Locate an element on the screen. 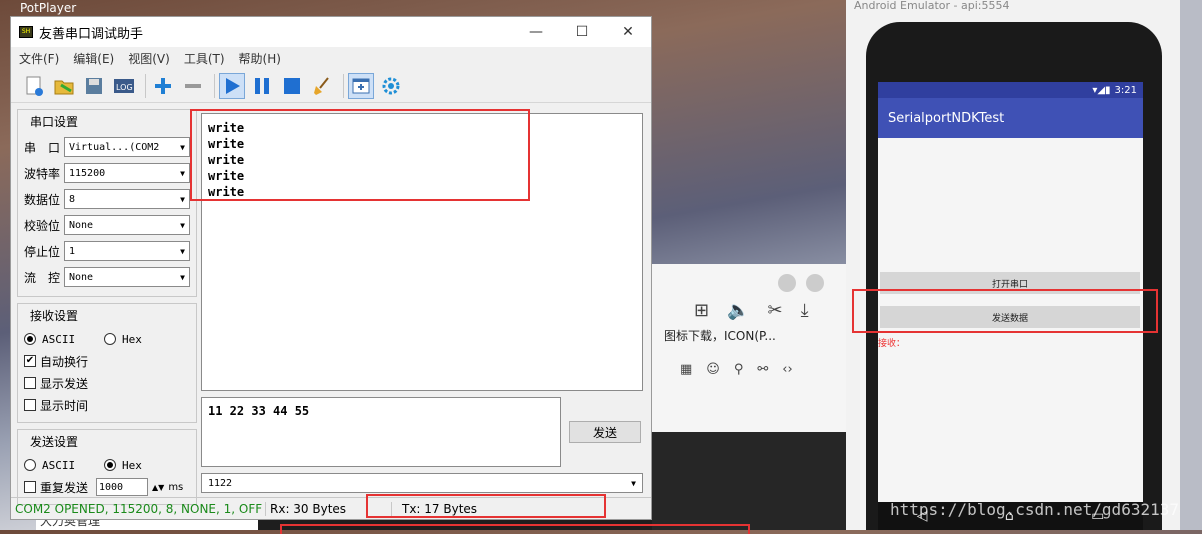  flow-select-value: None is located at coordinates (81, 277).